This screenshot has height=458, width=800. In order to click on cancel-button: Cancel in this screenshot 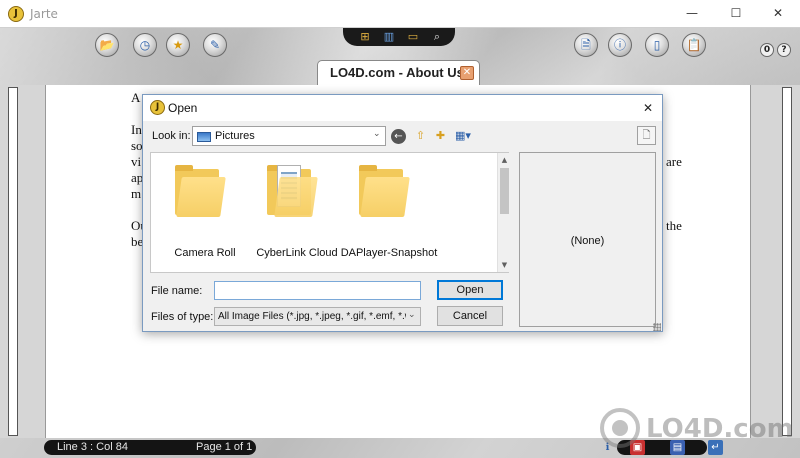, I will do `click(470, 316)`.